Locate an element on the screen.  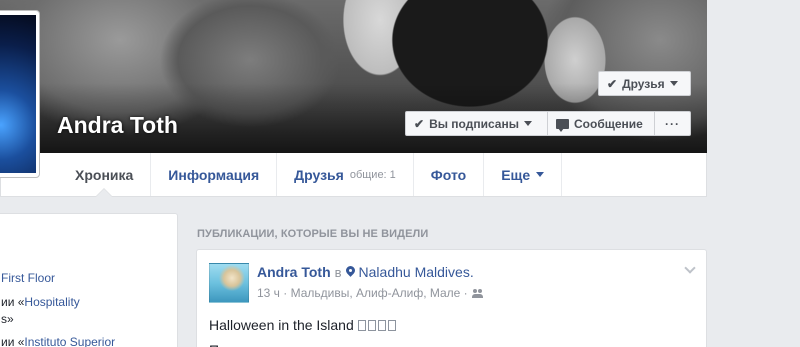
intro-link-instituto: Instituto Superior is located at coordinates (69, 341).